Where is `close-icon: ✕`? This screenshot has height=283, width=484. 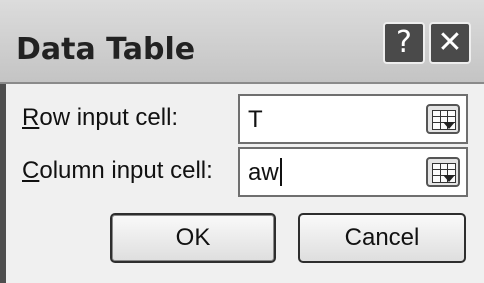 close-icon: ✕ is located at coordinates (450, 42).